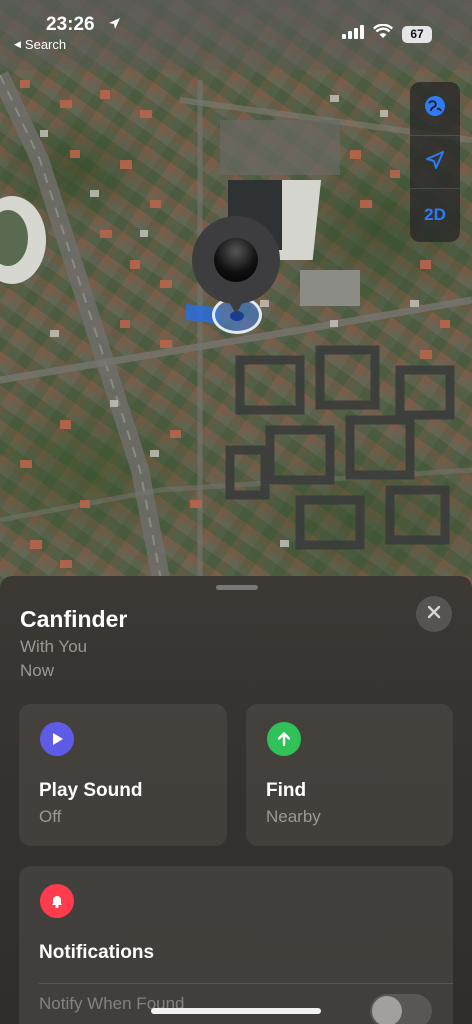  I want to click on back-triangle-icon: ◀, so click(17, 44).